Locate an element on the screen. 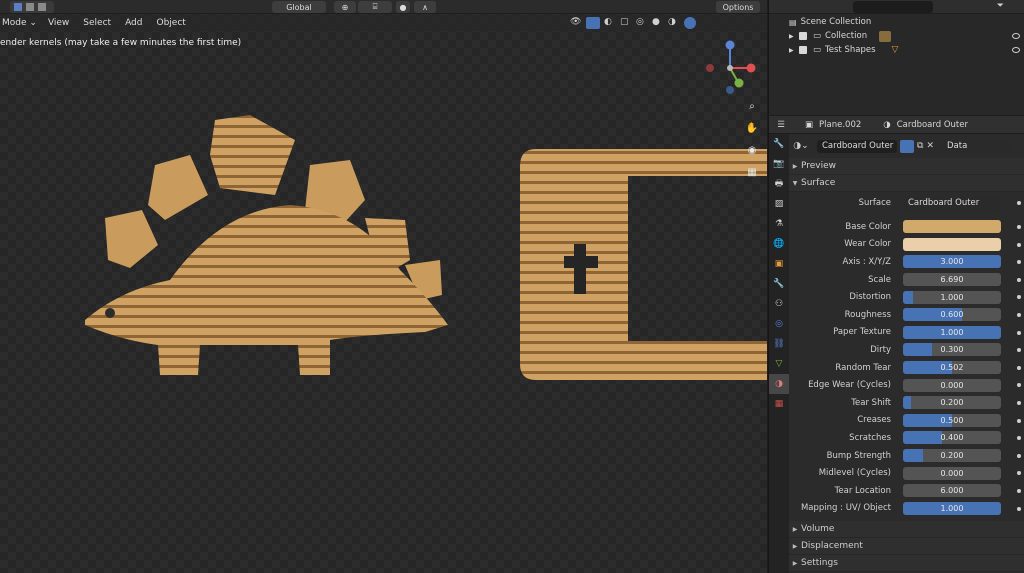 Image resolution: width=1024 pixels, height=573 pixels. tab-material: ◑ is located at coordinates (779, 384).